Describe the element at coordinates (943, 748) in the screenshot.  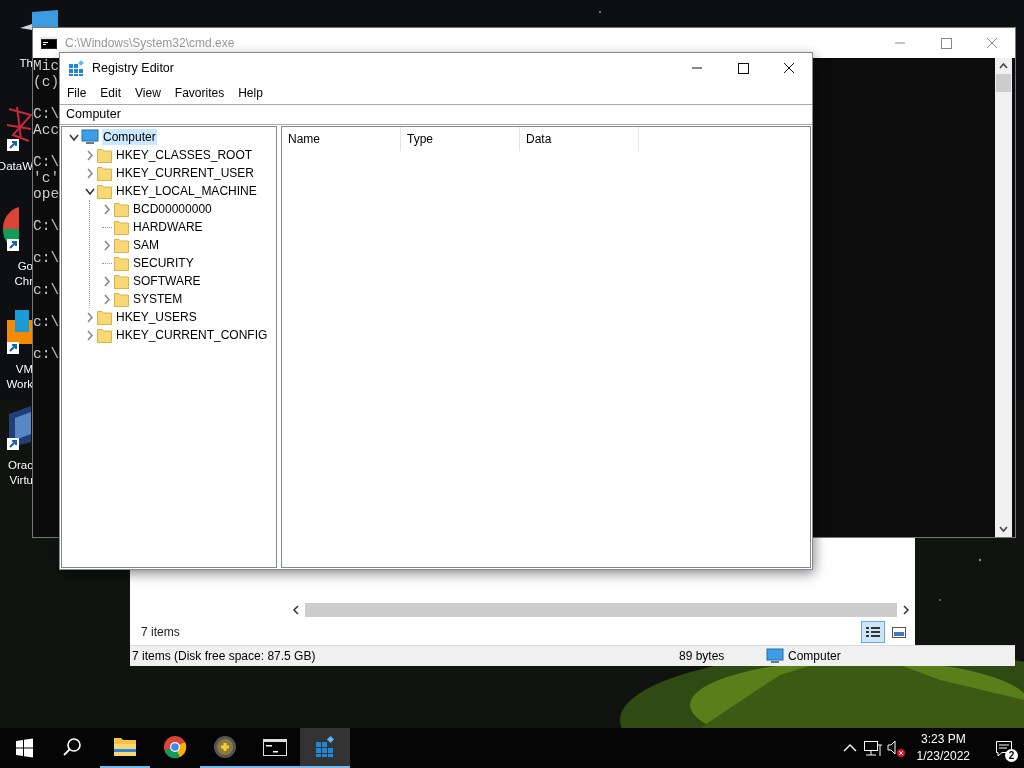
I see `clock: 3:23 PM 1/23/2022` at that location.